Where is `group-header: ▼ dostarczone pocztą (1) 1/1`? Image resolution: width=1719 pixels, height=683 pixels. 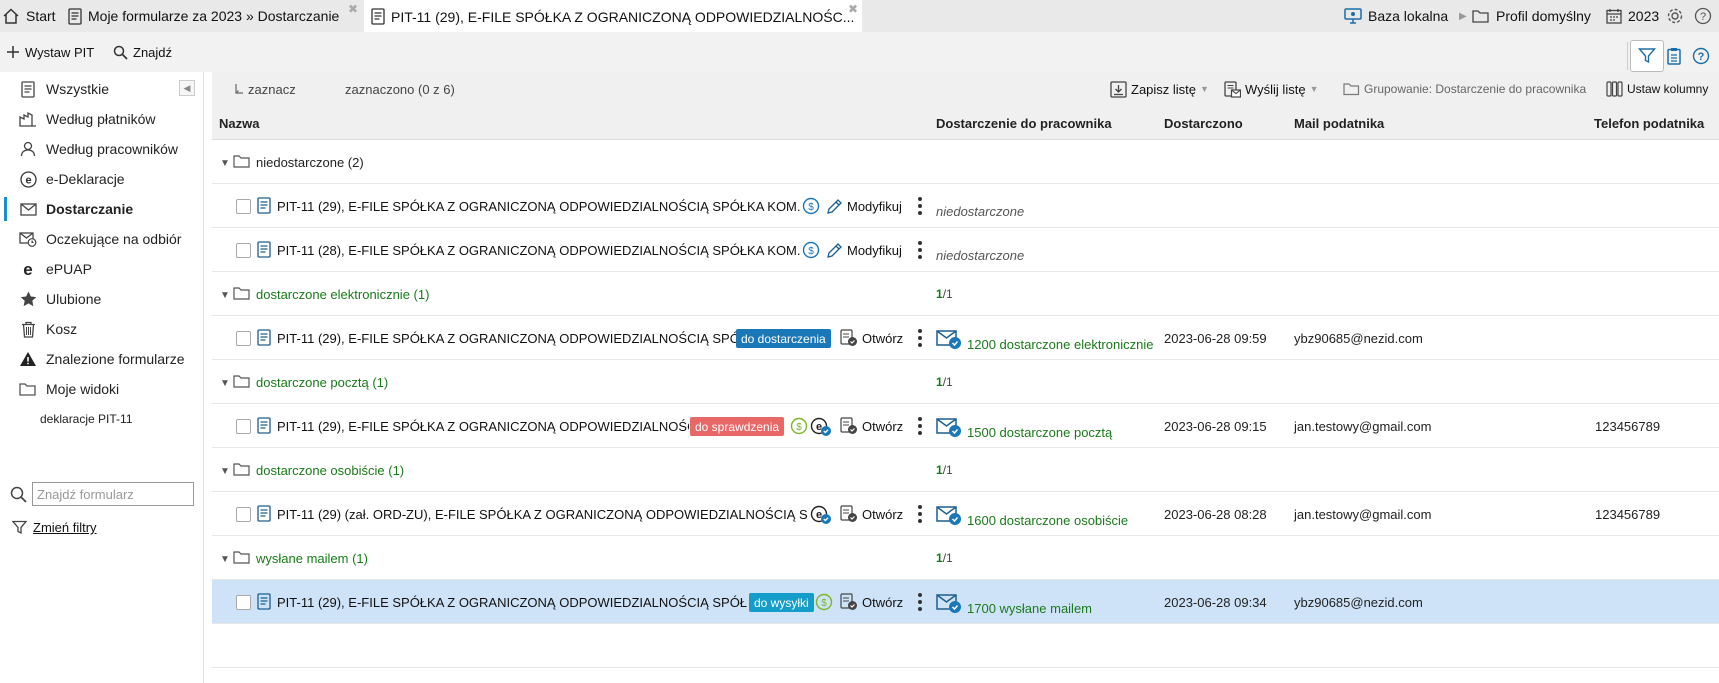
group-header: ▼ dostarczone pocztą (1) 1/1 is located at coordinates (965, 382).